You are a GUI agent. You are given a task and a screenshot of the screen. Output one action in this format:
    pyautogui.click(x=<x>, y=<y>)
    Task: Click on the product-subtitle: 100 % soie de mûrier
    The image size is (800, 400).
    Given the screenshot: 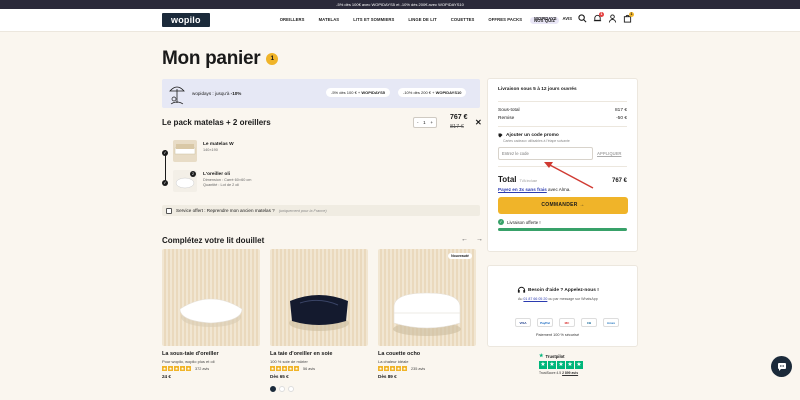 What is the action you would take?
    pyautogui.click(x=289, y=361)
    